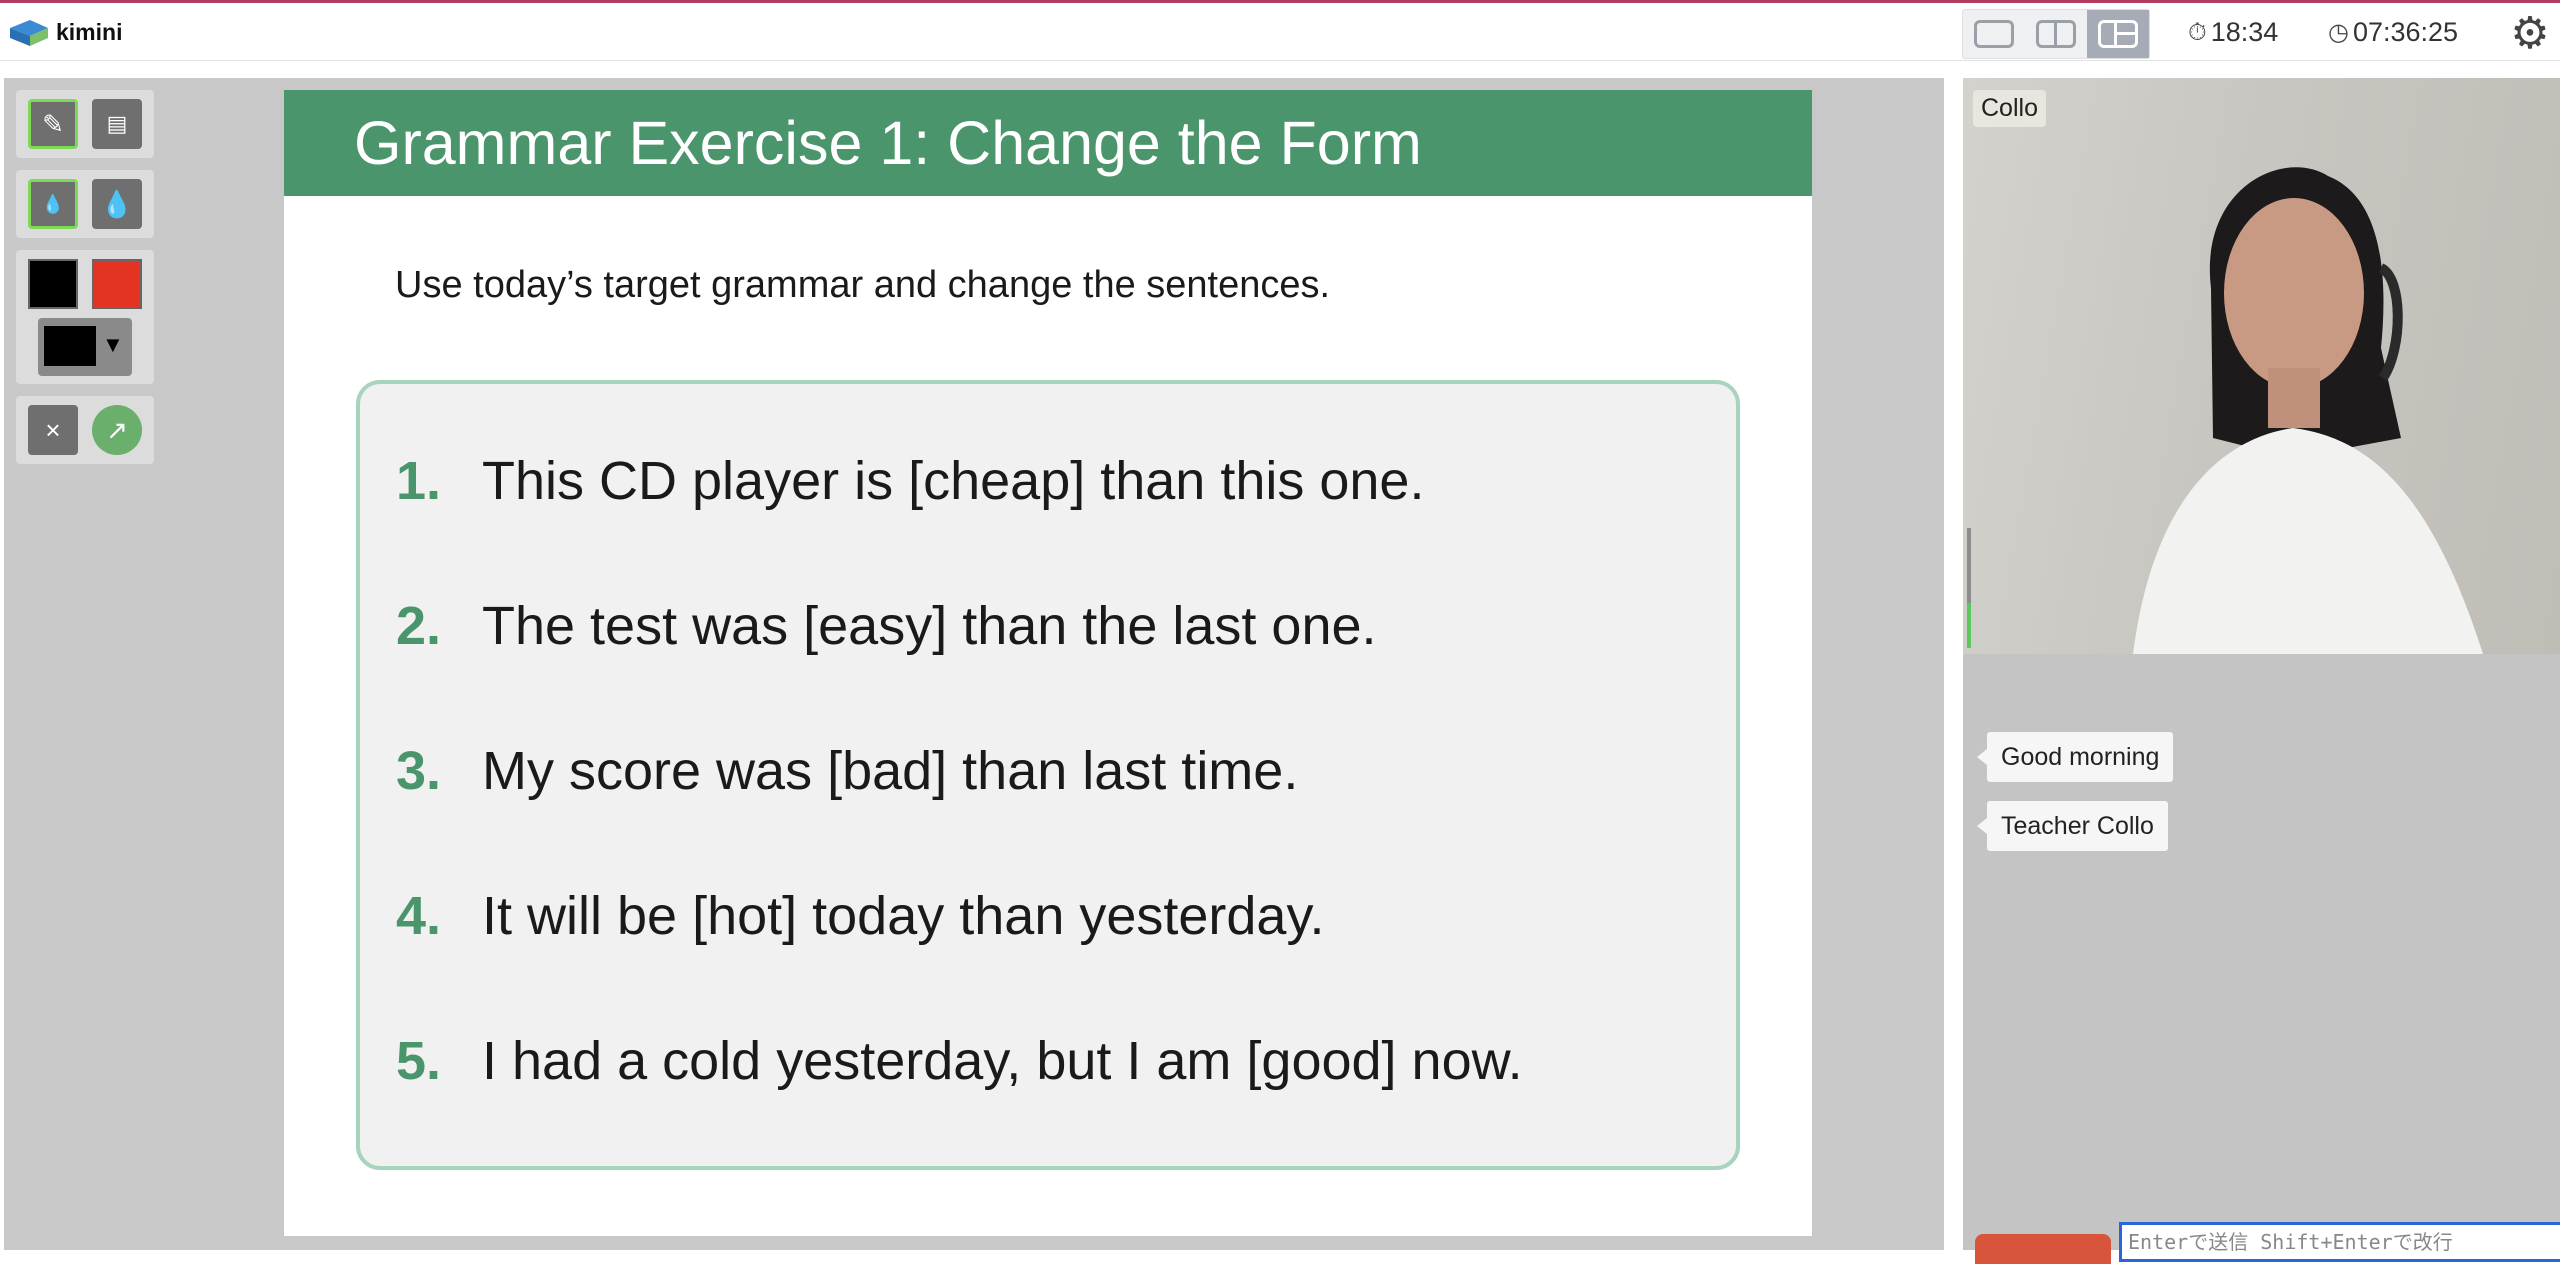 The height and width of the screenshot is (1264, 2560). I want to click on thin-stroke-button: 💧, so click(53, 204).